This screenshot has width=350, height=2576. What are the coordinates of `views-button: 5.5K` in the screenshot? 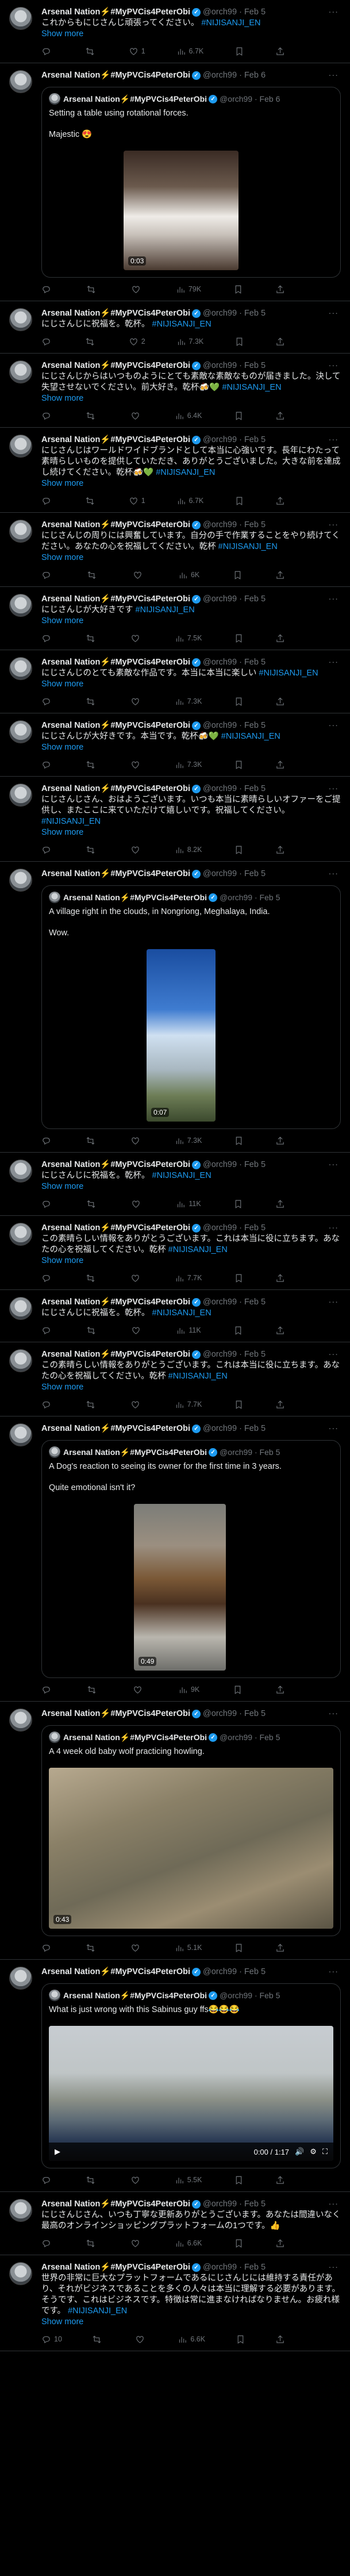 It's located at (188, 2180).